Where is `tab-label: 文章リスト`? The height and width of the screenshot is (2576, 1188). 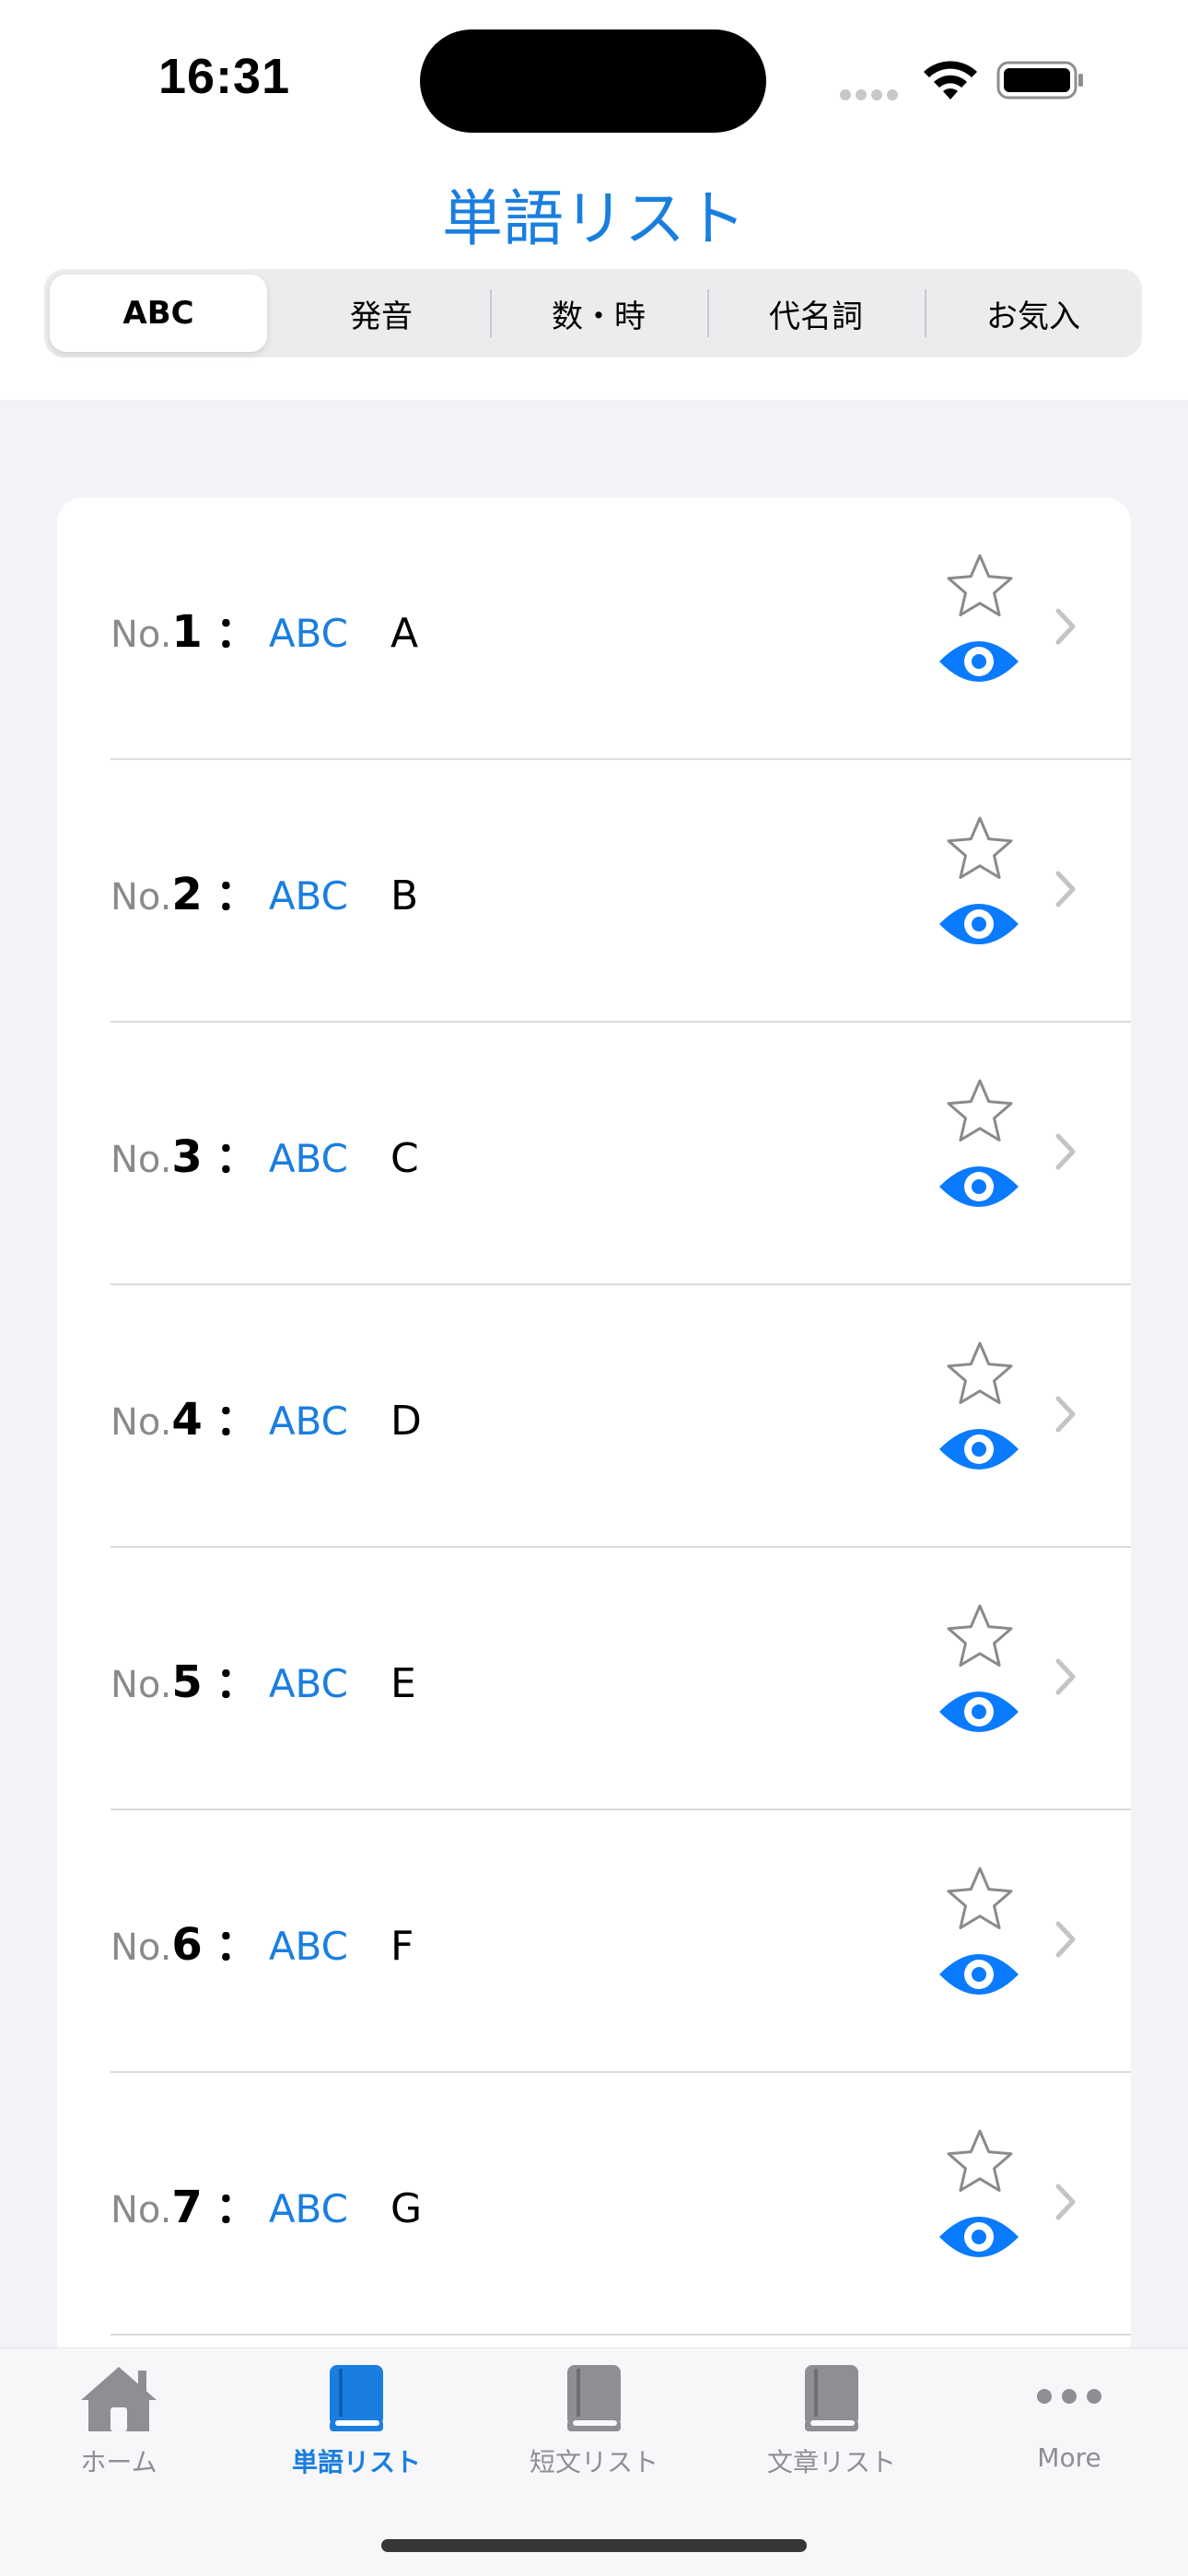 tab-label: 文章リスト is located at coordinates (831, 2462).